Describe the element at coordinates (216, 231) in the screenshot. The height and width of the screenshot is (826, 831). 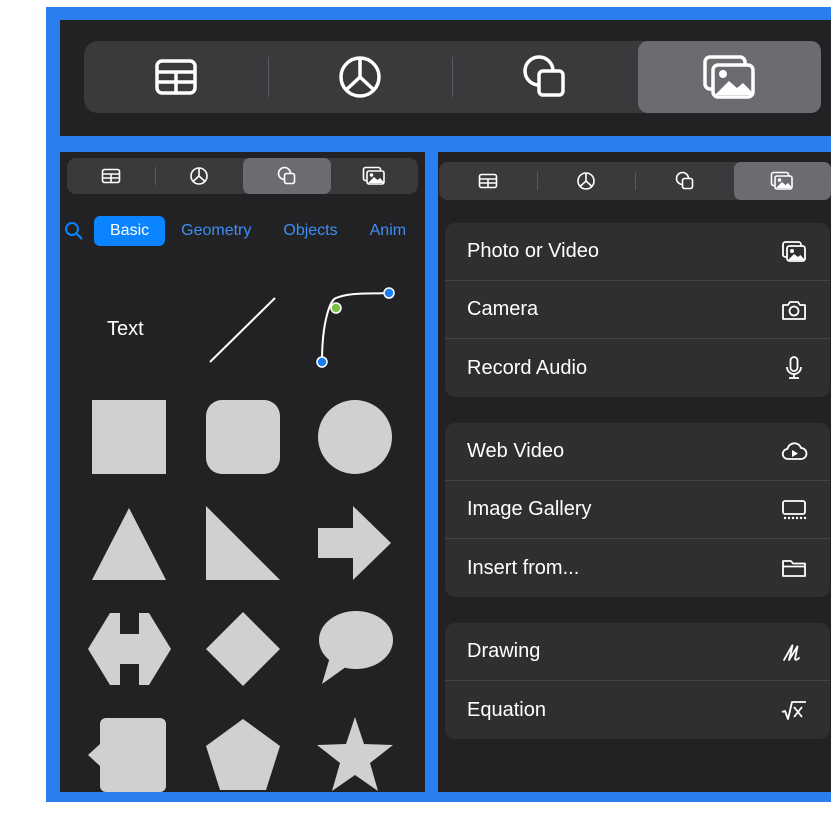
I see `tab-geometry: Geometry` at that location.